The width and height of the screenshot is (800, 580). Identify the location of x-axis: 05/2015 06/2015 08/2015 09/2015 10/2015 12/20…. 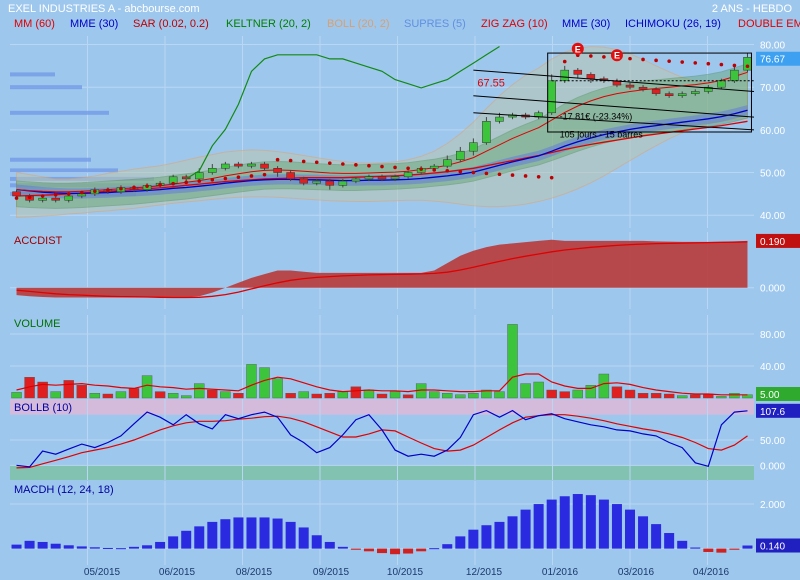
(407, 572).